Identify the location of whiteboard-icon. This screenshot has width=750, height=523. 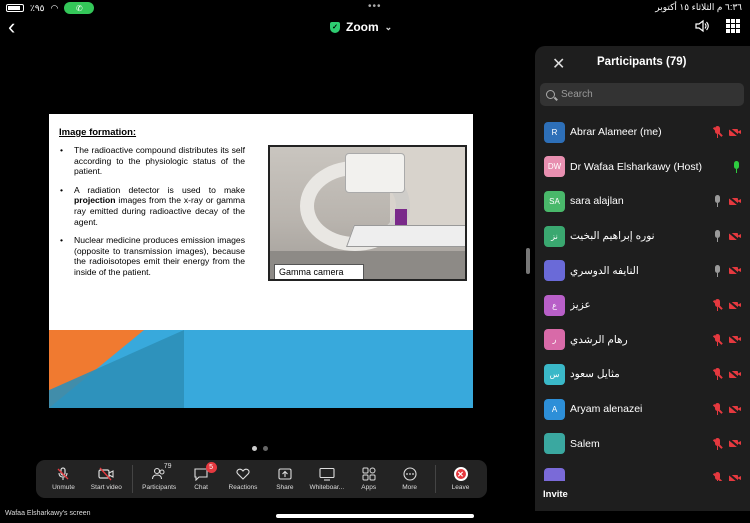
(327, 474).